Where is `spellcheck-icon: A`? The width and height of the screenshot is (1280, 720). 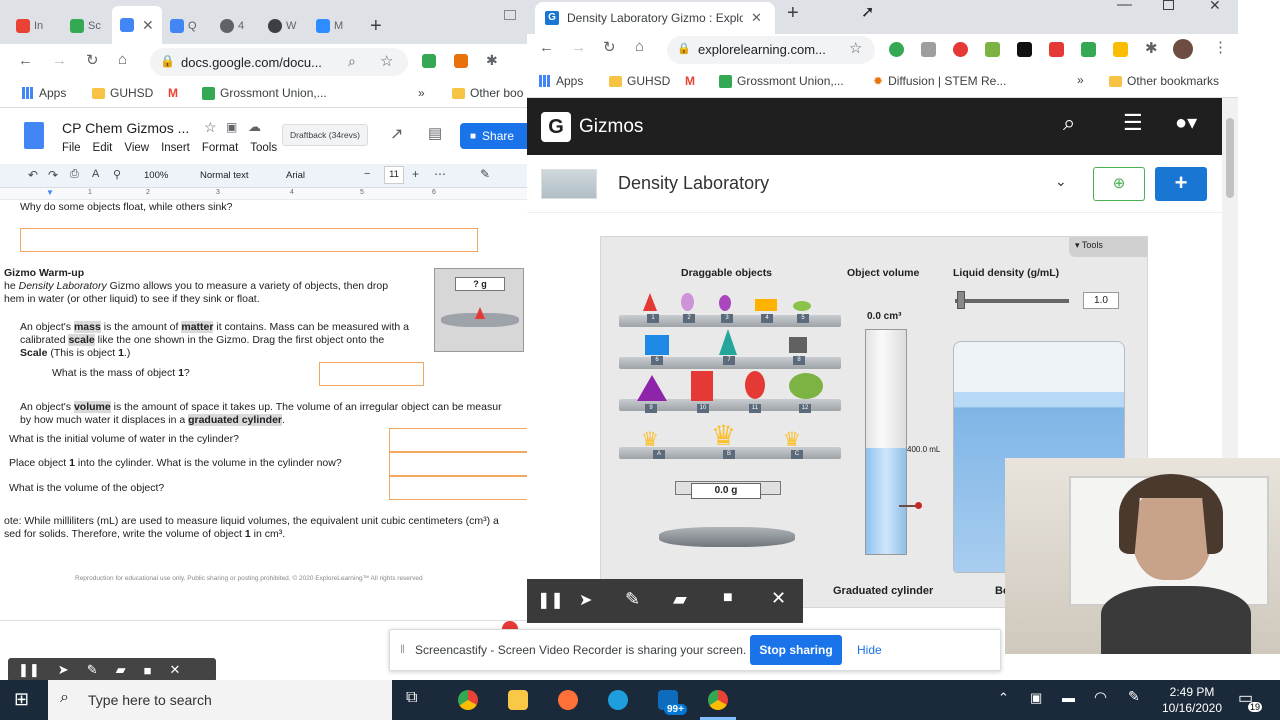 spellcheck-icon: A is located at coordinates (95, 174).